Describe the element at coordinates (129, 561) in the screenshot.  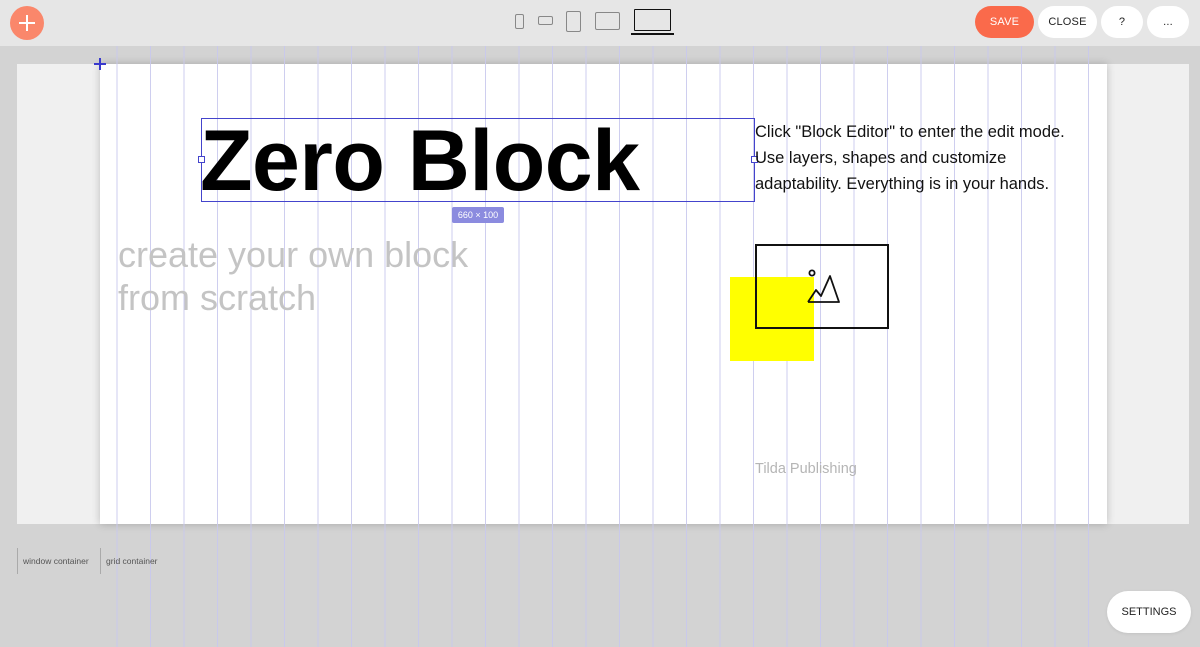
I see `grid-container-label: grid container` at that location.